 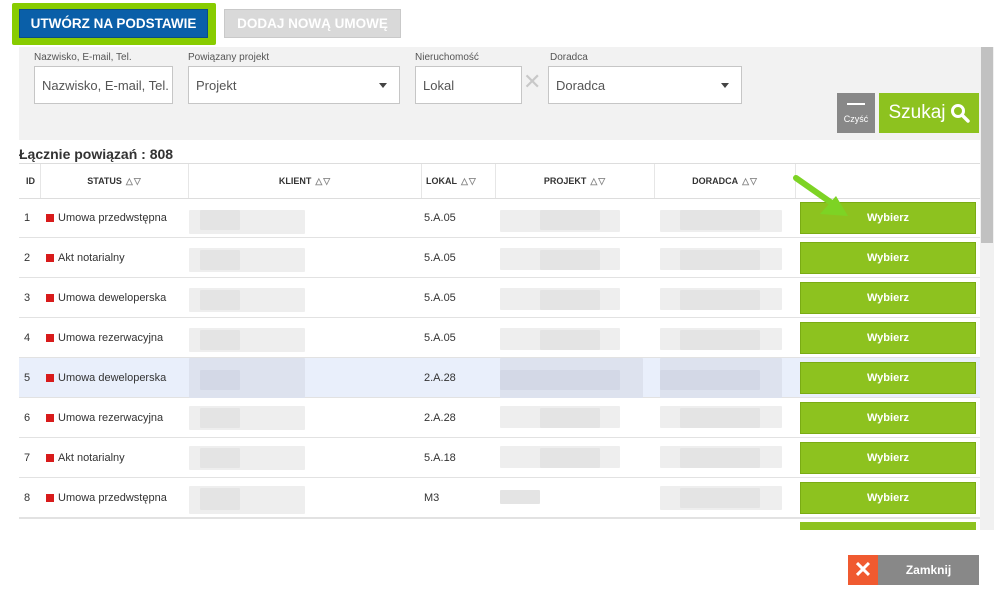 I want to click on property-filter-input: Lokal, so click(x=468, y=85).